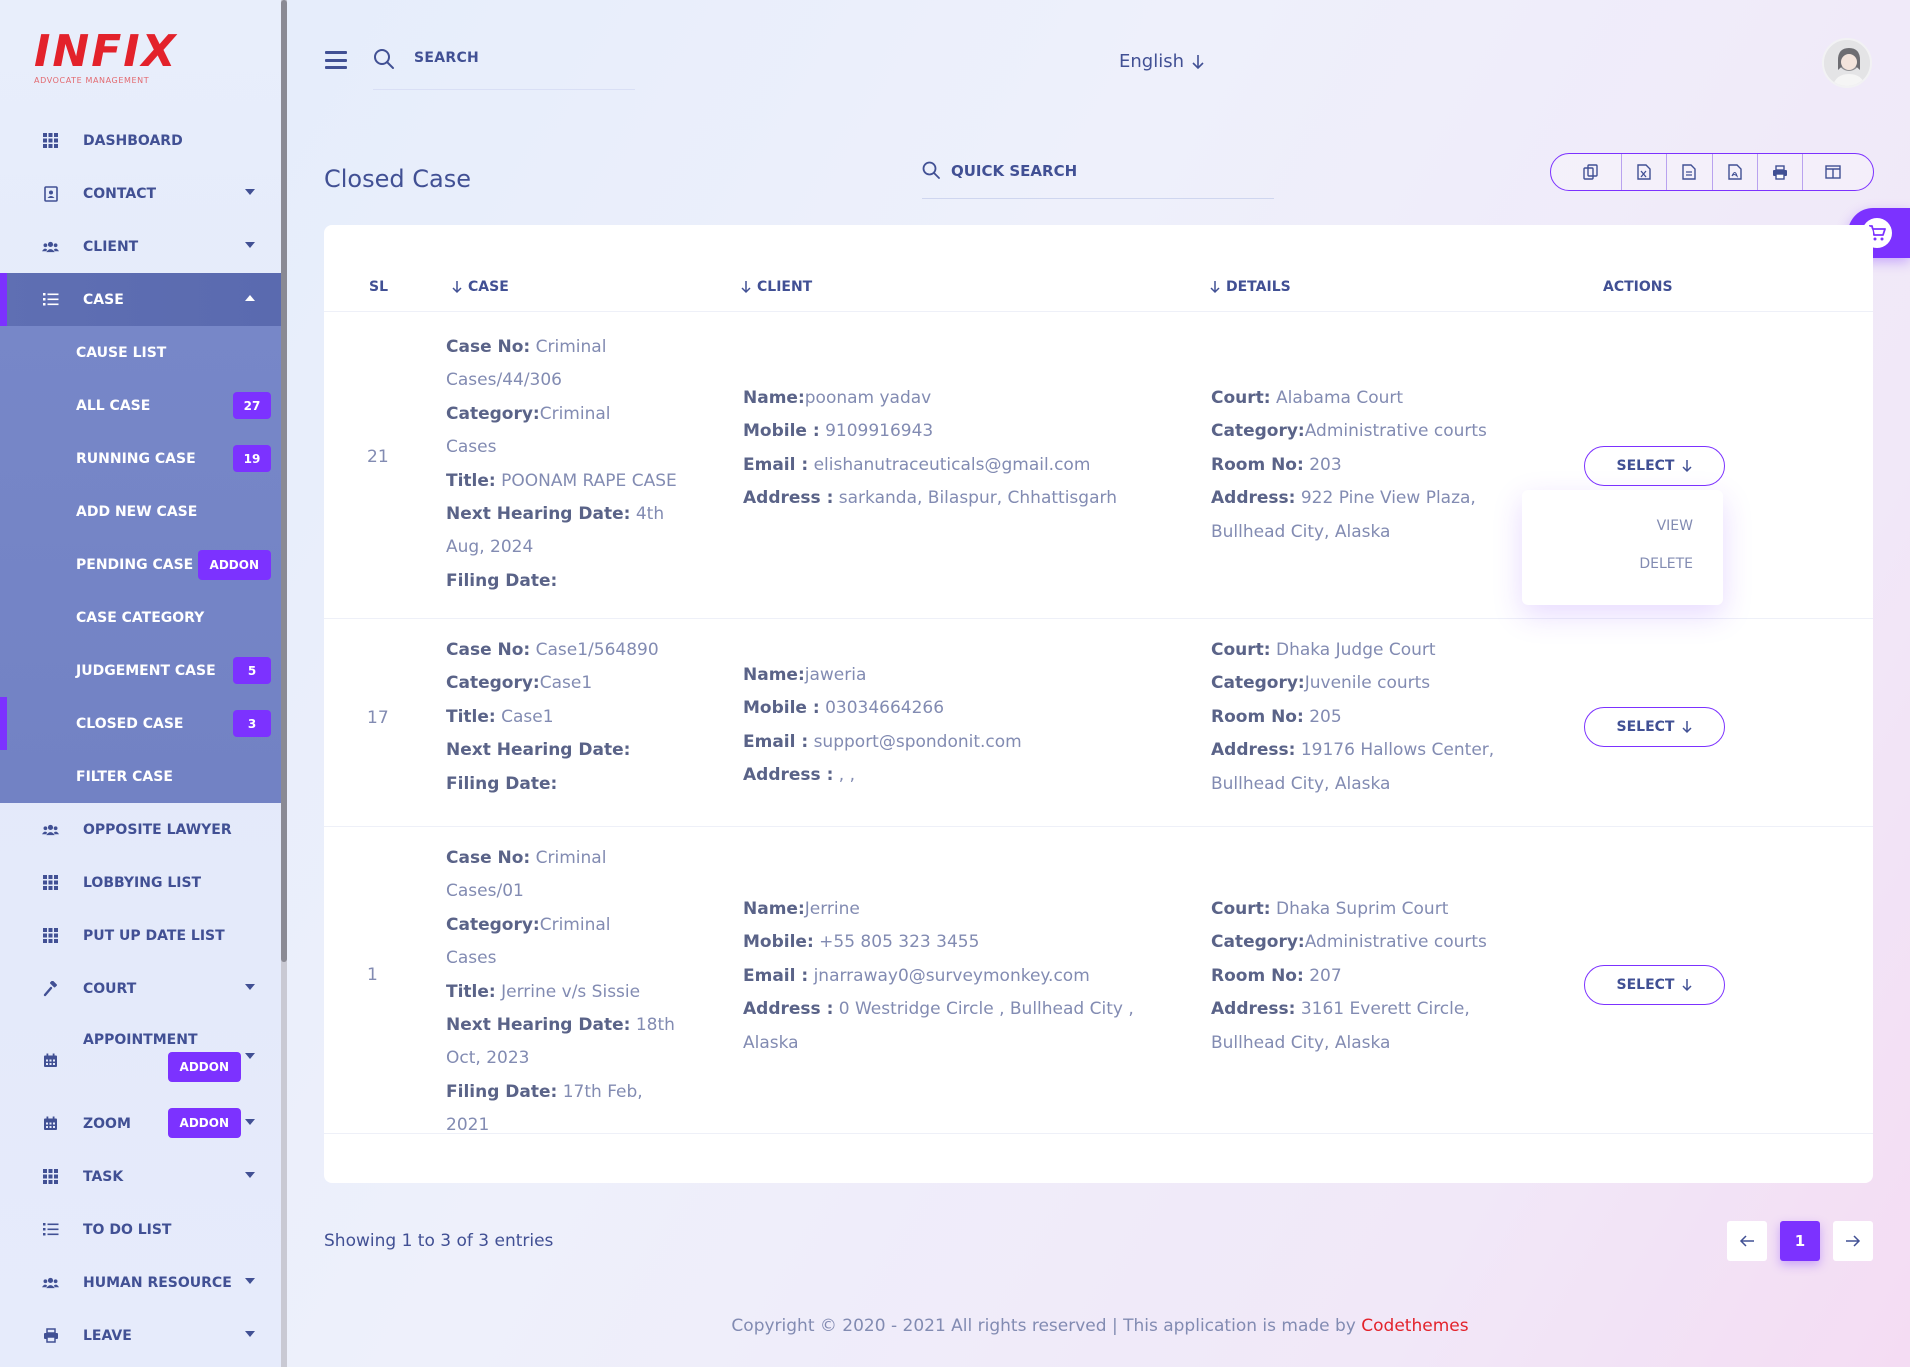 This screenshot has width=1910, height=1367. I want to click on field-value: 18th, so click(652, 1025).